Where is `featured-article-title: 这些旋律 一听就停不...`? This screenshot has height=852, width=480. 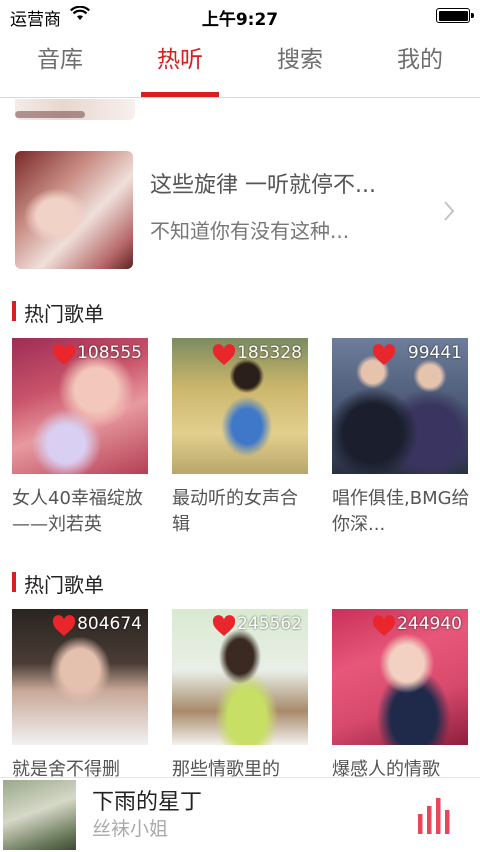 featured-article-title: 这些旋律 一听就停不... is located at coordinates (263, 185).